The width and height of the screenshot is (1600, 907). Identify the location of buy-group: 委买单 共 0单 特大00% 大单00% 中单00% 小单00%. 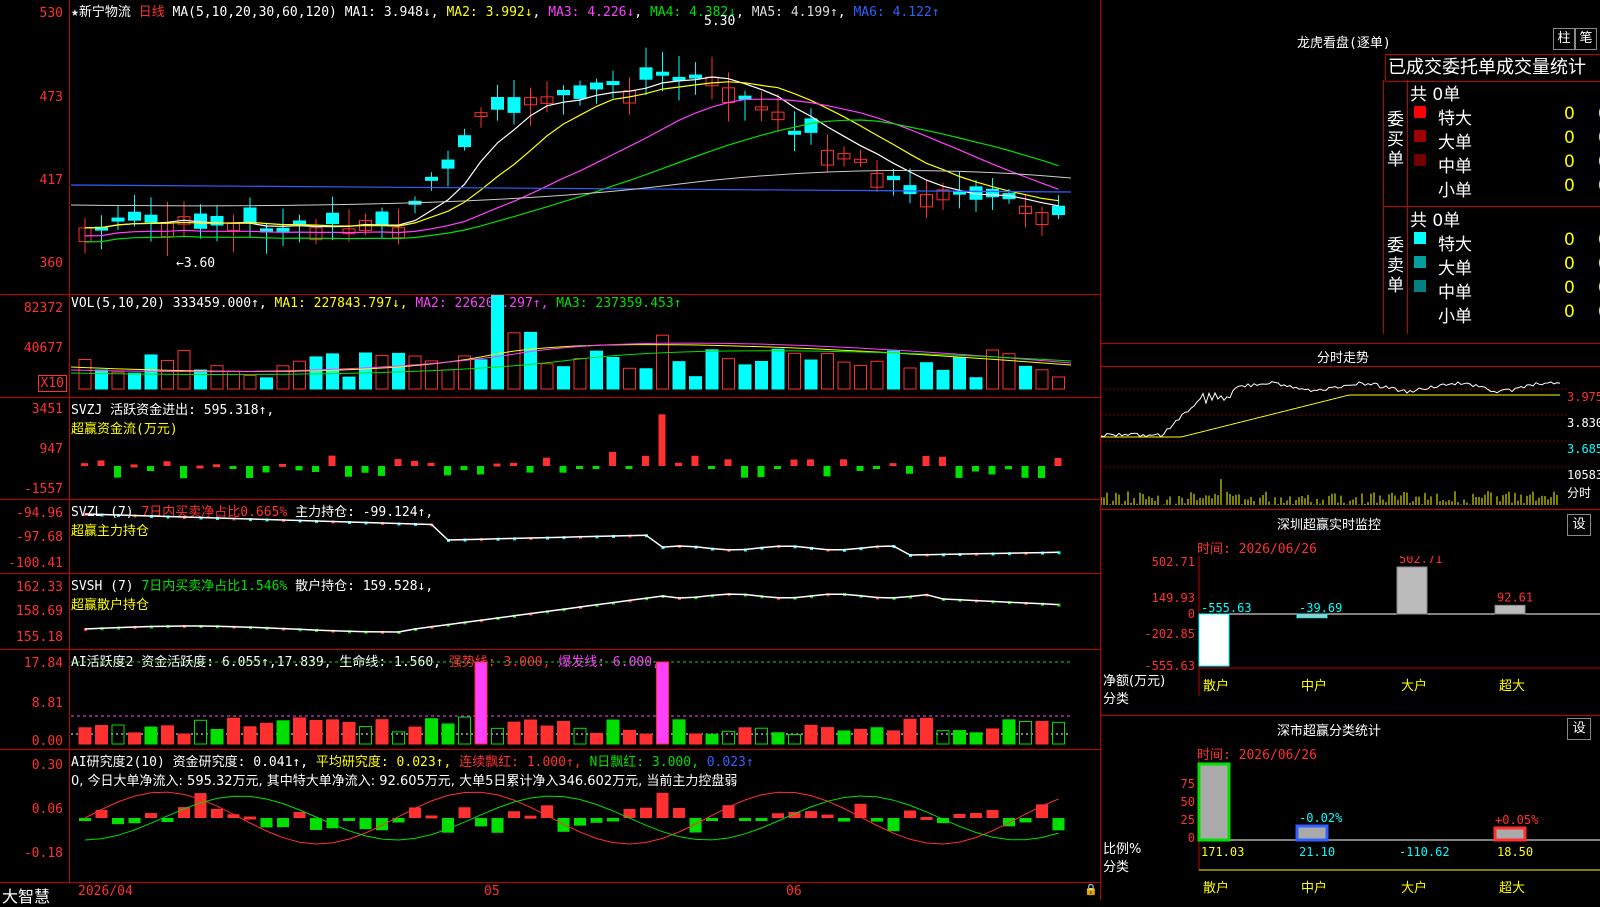
(1491, 143).